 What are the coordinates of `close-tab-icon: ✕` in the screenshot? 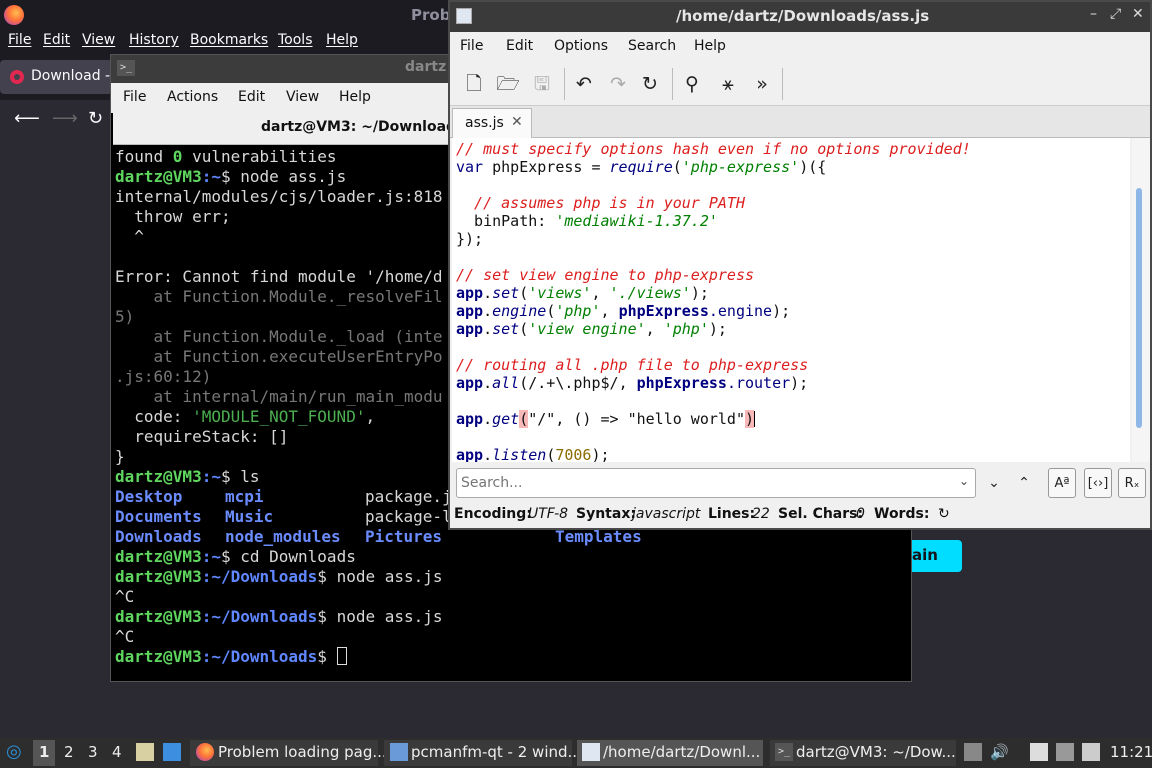 It's located at (517, 122).